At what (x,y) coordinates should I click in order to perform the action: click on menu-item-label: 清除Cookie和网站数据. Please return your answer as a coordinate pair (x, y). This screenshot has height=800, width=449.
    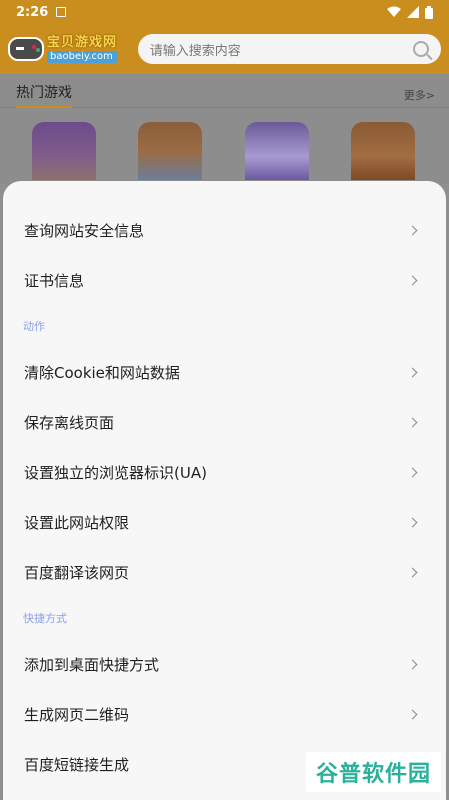
    Looking at the image, I should click on (102, 372).